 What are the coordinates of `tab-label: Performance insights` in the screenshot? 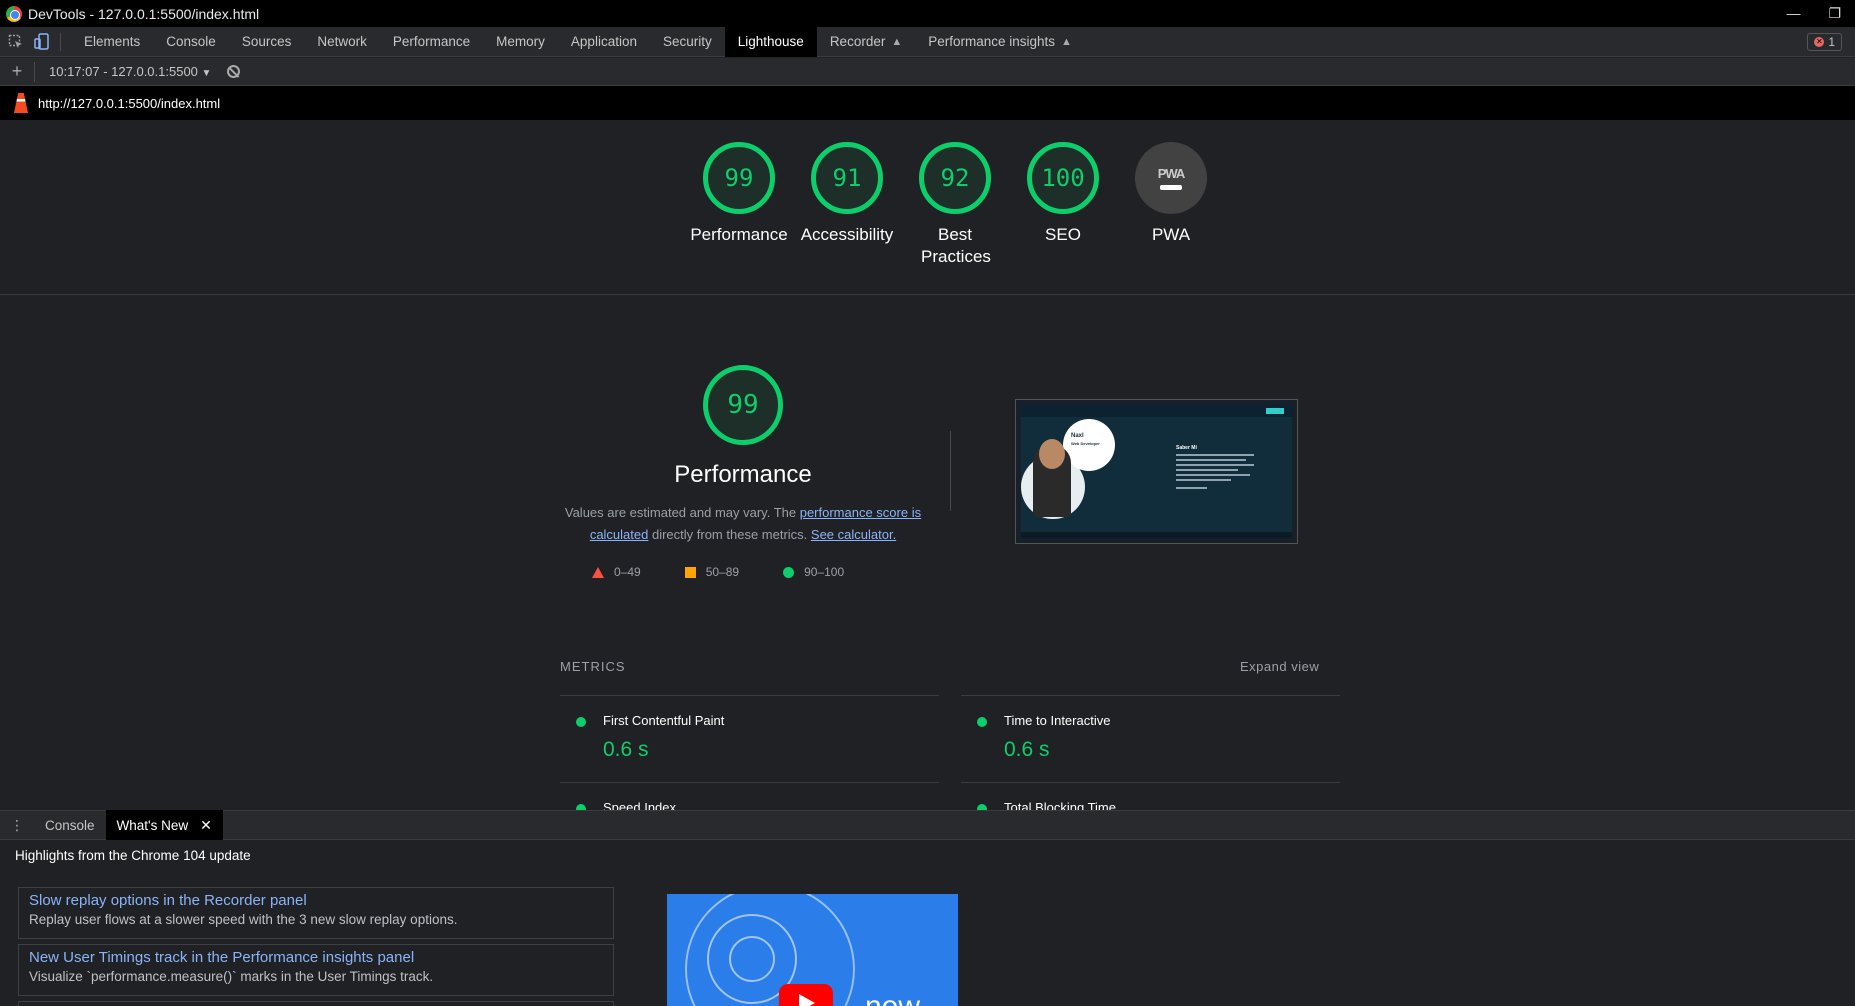 It's located at (992, 41).